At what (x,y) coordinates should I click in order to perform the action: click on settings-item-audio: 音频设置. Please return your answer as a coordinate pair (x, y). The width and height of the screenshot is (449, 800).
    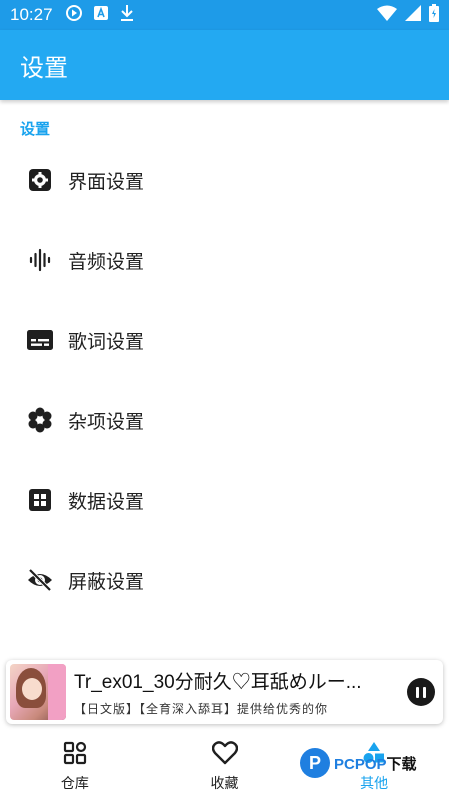
    Looking at the image, I should click on (224, 260).